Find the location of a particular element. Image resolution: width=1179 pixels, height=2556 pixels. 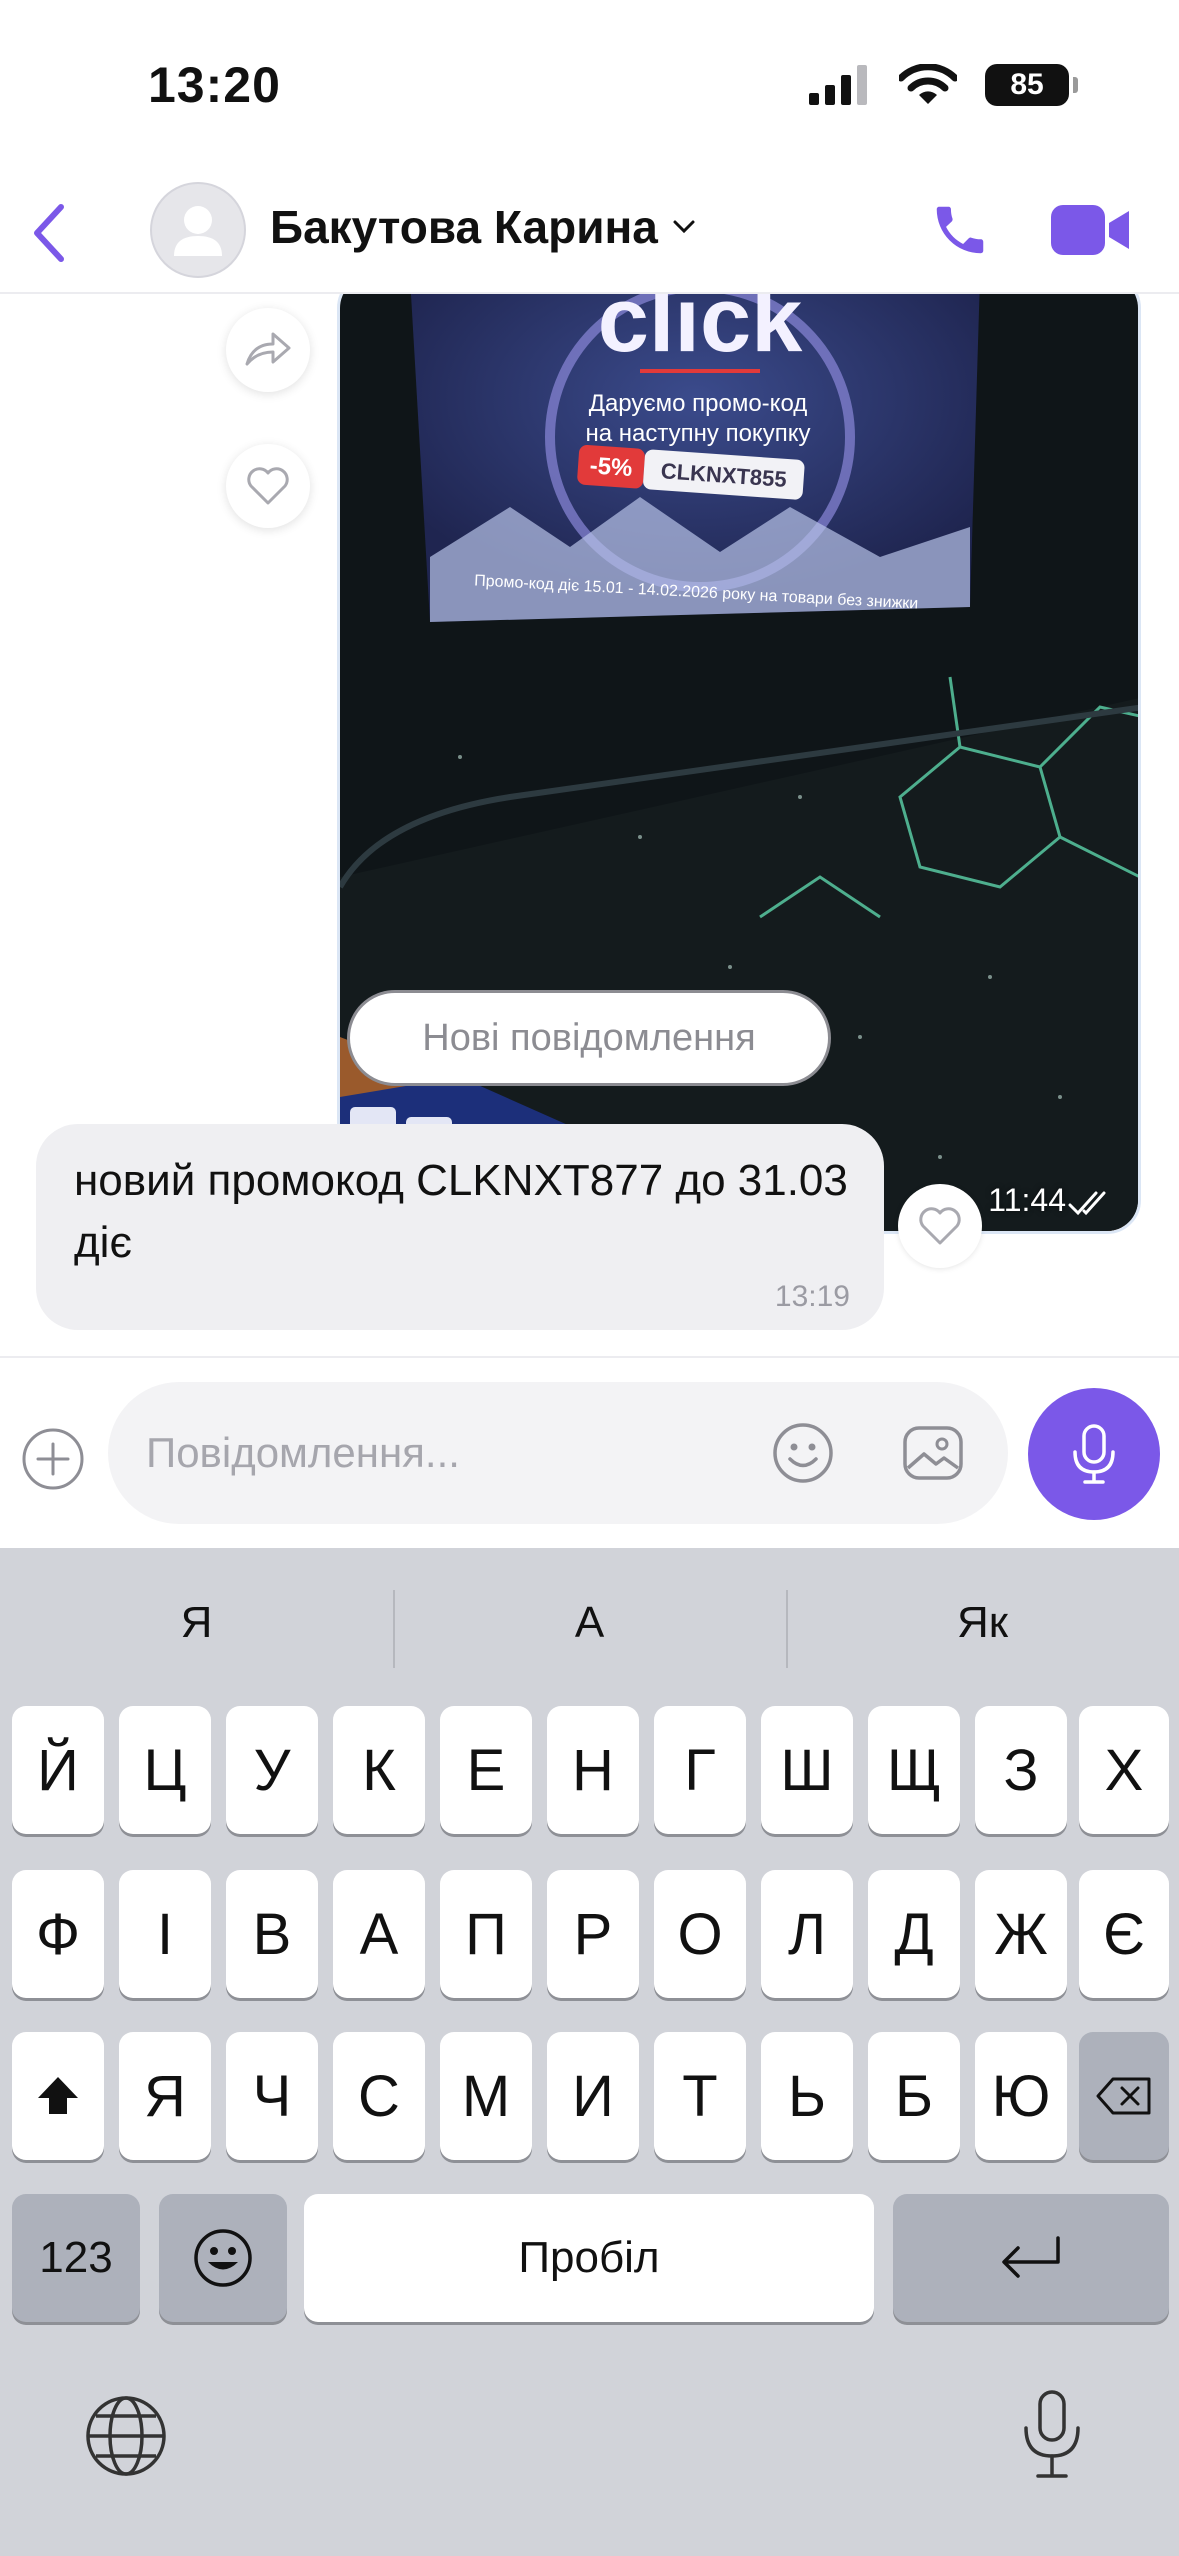

video-call-button is located at coordinates (1090, 230).